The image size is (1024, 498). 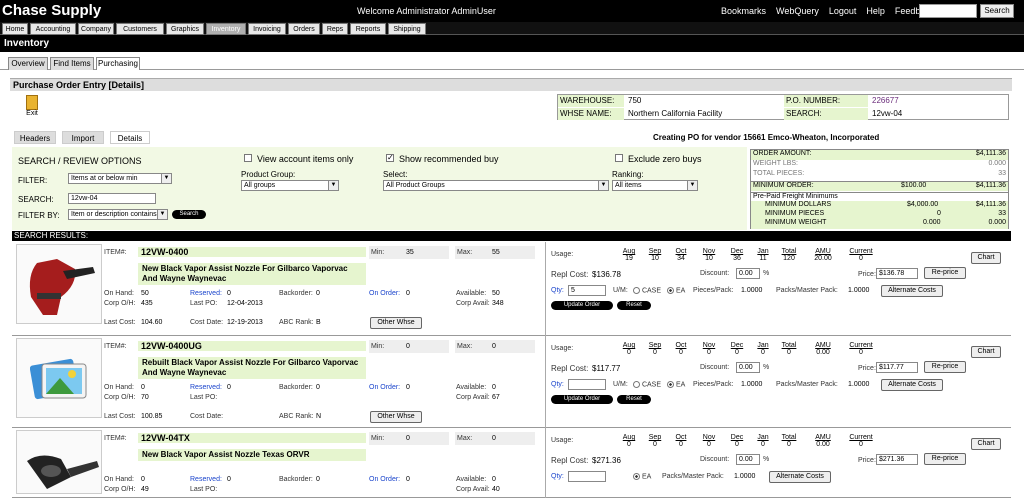 What do you see at coordinates (782, 153) in the screenshot?
I see `order-amount-label: ORDER AMOUNT:` at bounding box center [782, 153].